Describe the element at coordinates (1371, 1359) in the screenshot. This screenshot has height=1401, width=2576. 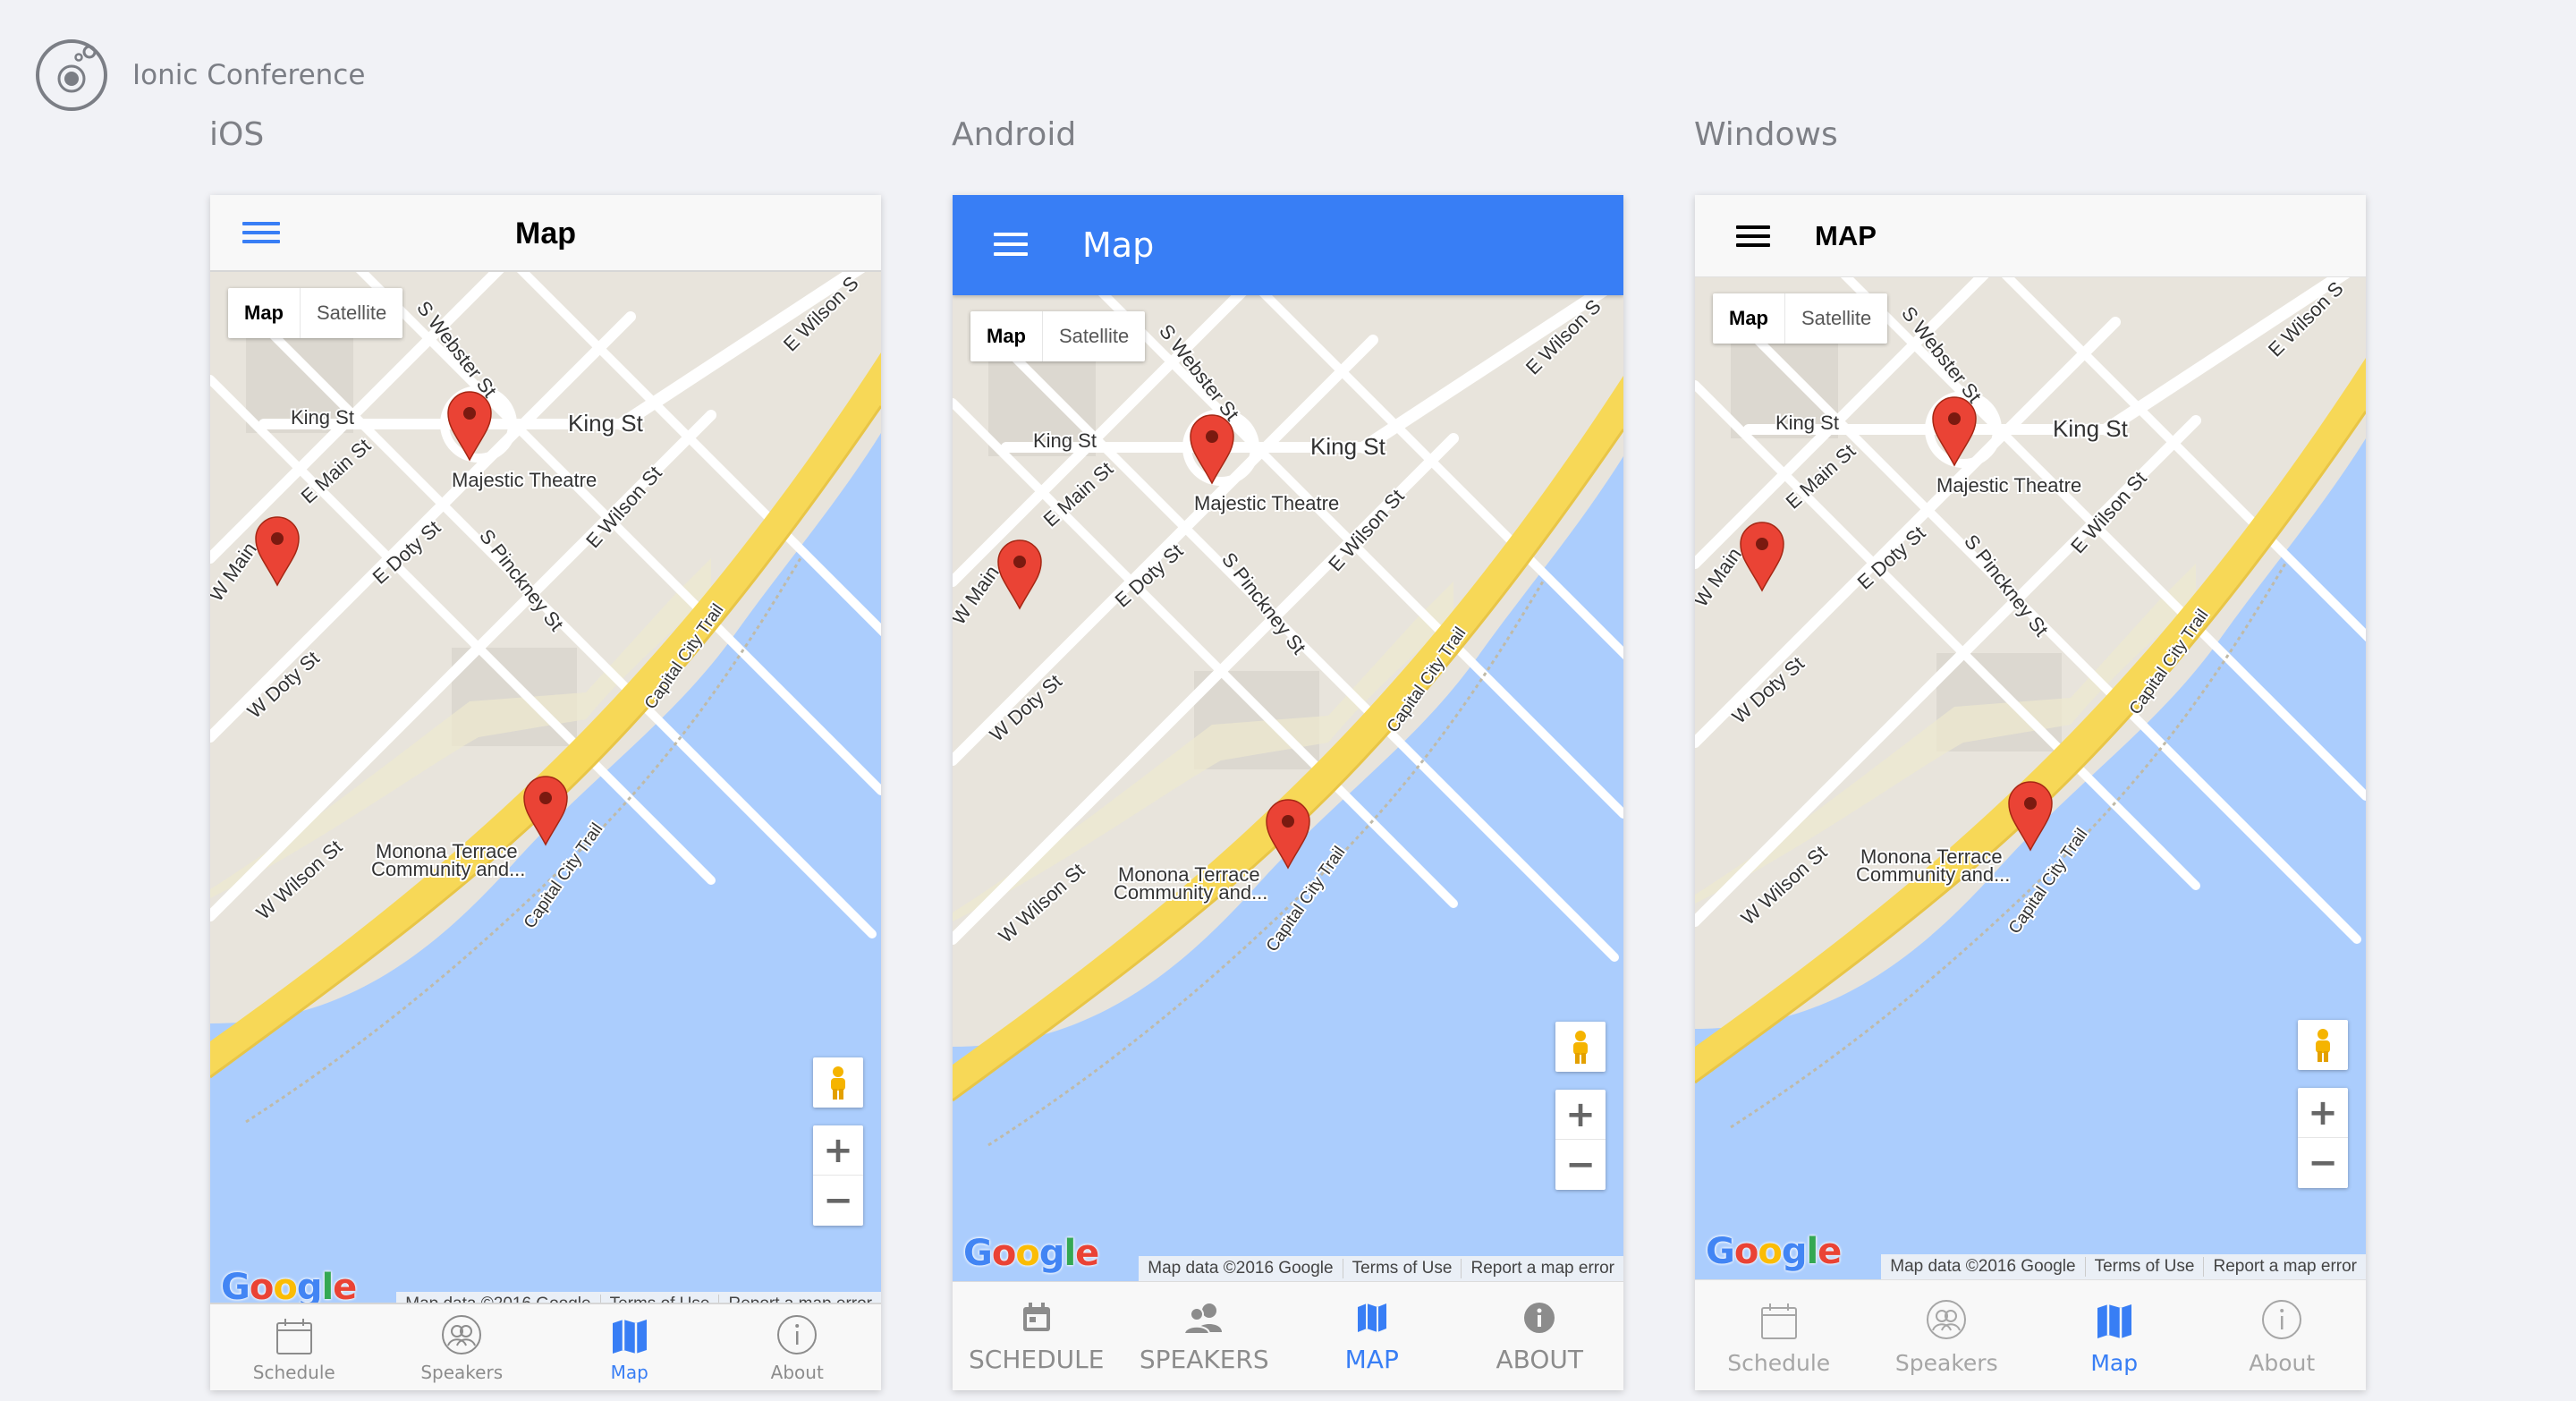
I see `tab-label: MAP` at that location.